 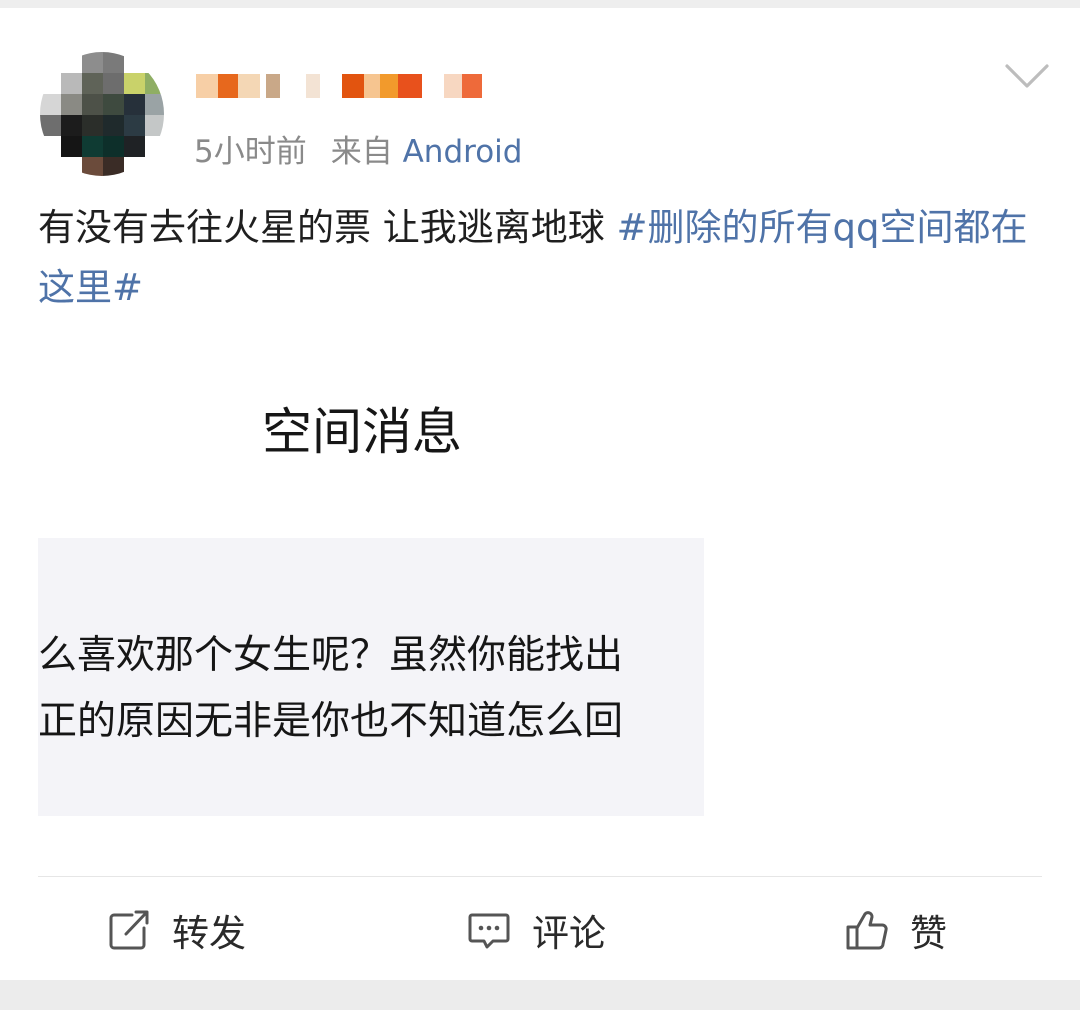 I want to click on embedded-text-line: 么喜欢那个女生呢？虽然你能找出, so click(x=331, y=655).